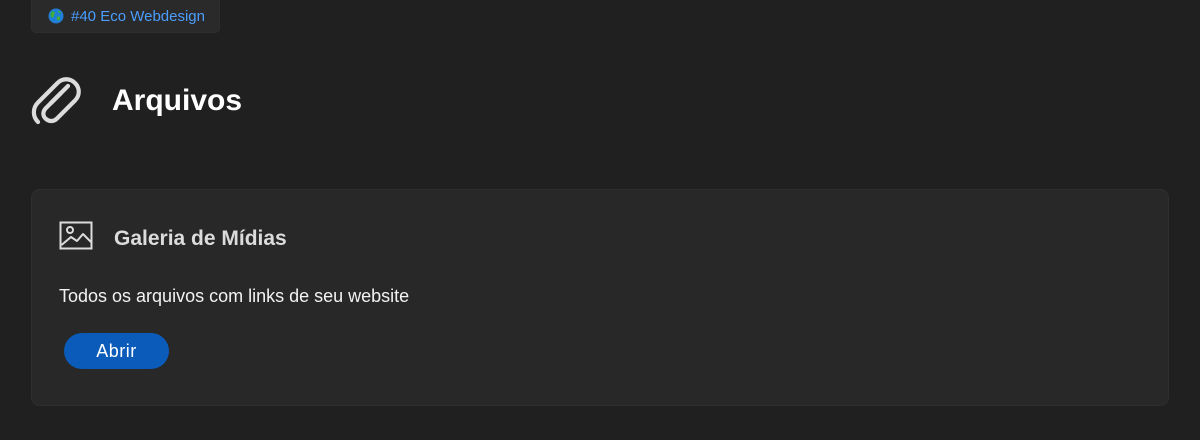  What do you see at coordinates (200, 238) in the screenshot?
I see `card-title: Galeria de Mídias` at bounding box center [200, 238].